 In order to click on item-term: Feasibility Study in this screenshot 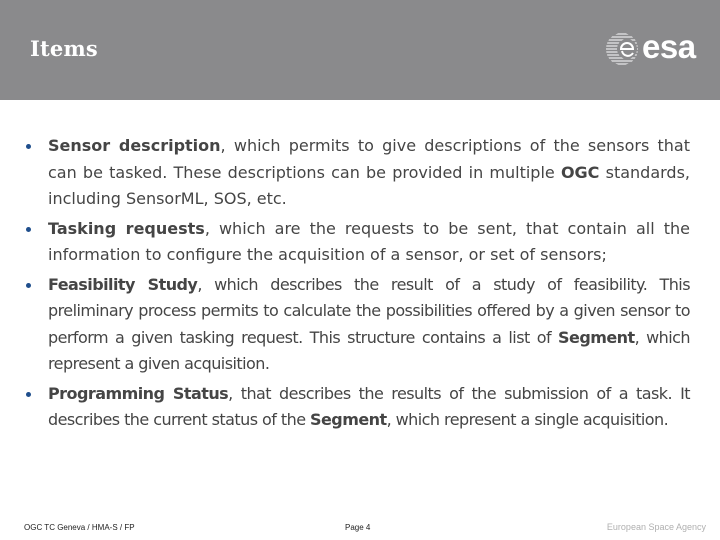, I will do `click(123, 284)`.